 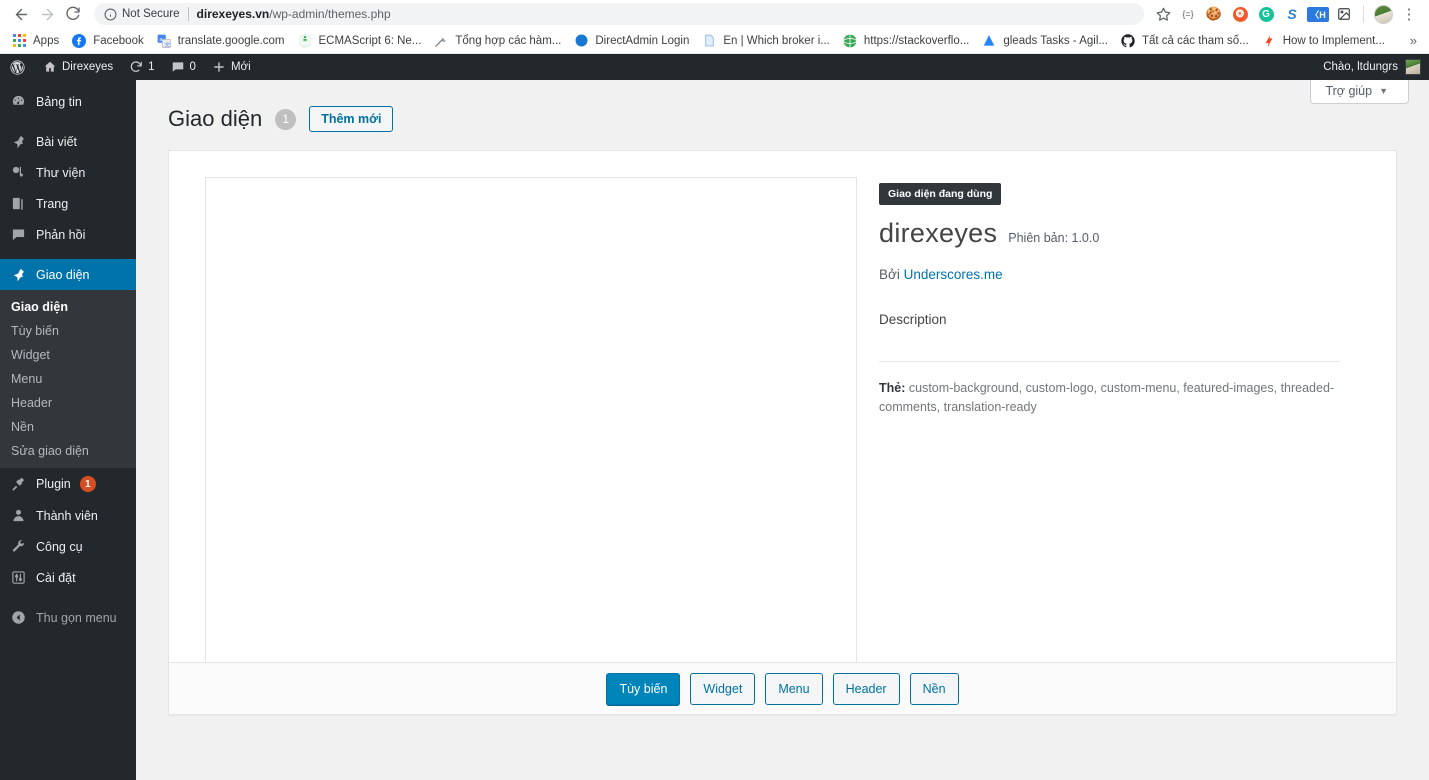 I want to click on orange-extension-icon: ❂, so click(x=1240, y=14).